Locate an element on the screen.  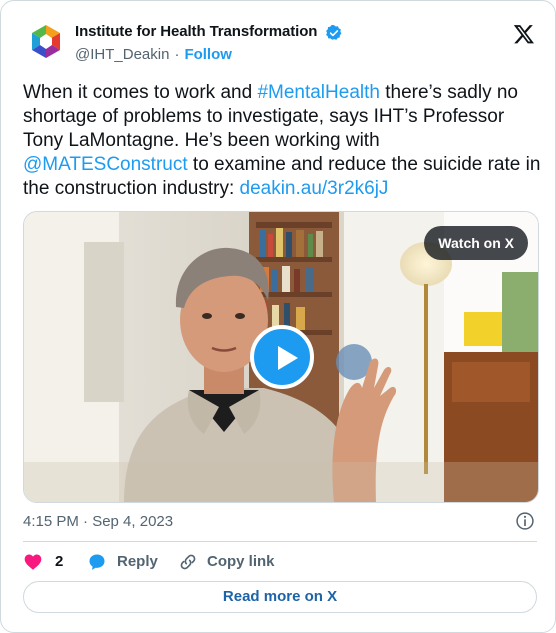
text-part-1: When it comes to work and is located at coordinates (140, 92).